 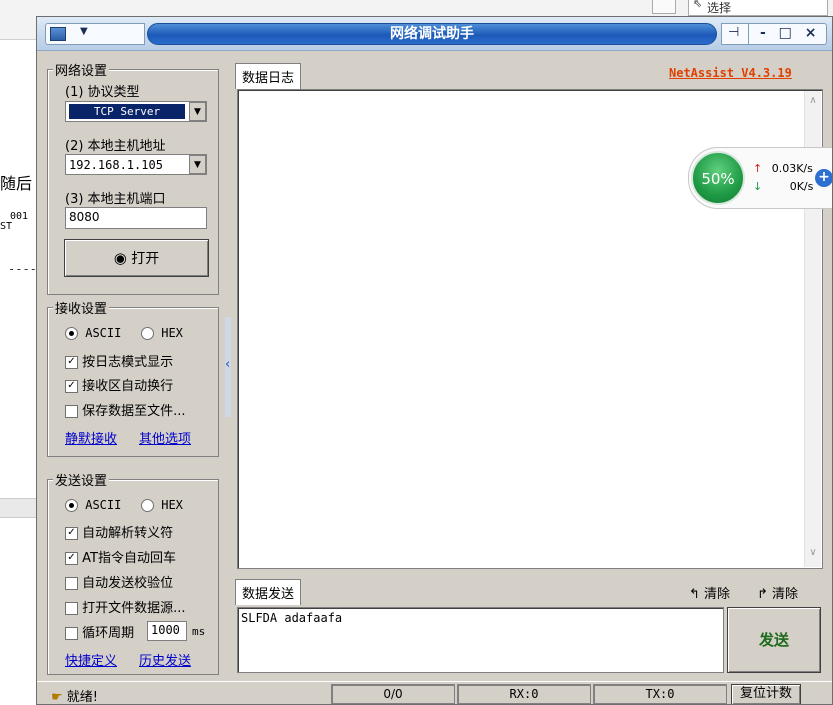 What do you see at coordinates (664, 7) in the screenshot?
I see `background-button` at bounding box center [664, 7].